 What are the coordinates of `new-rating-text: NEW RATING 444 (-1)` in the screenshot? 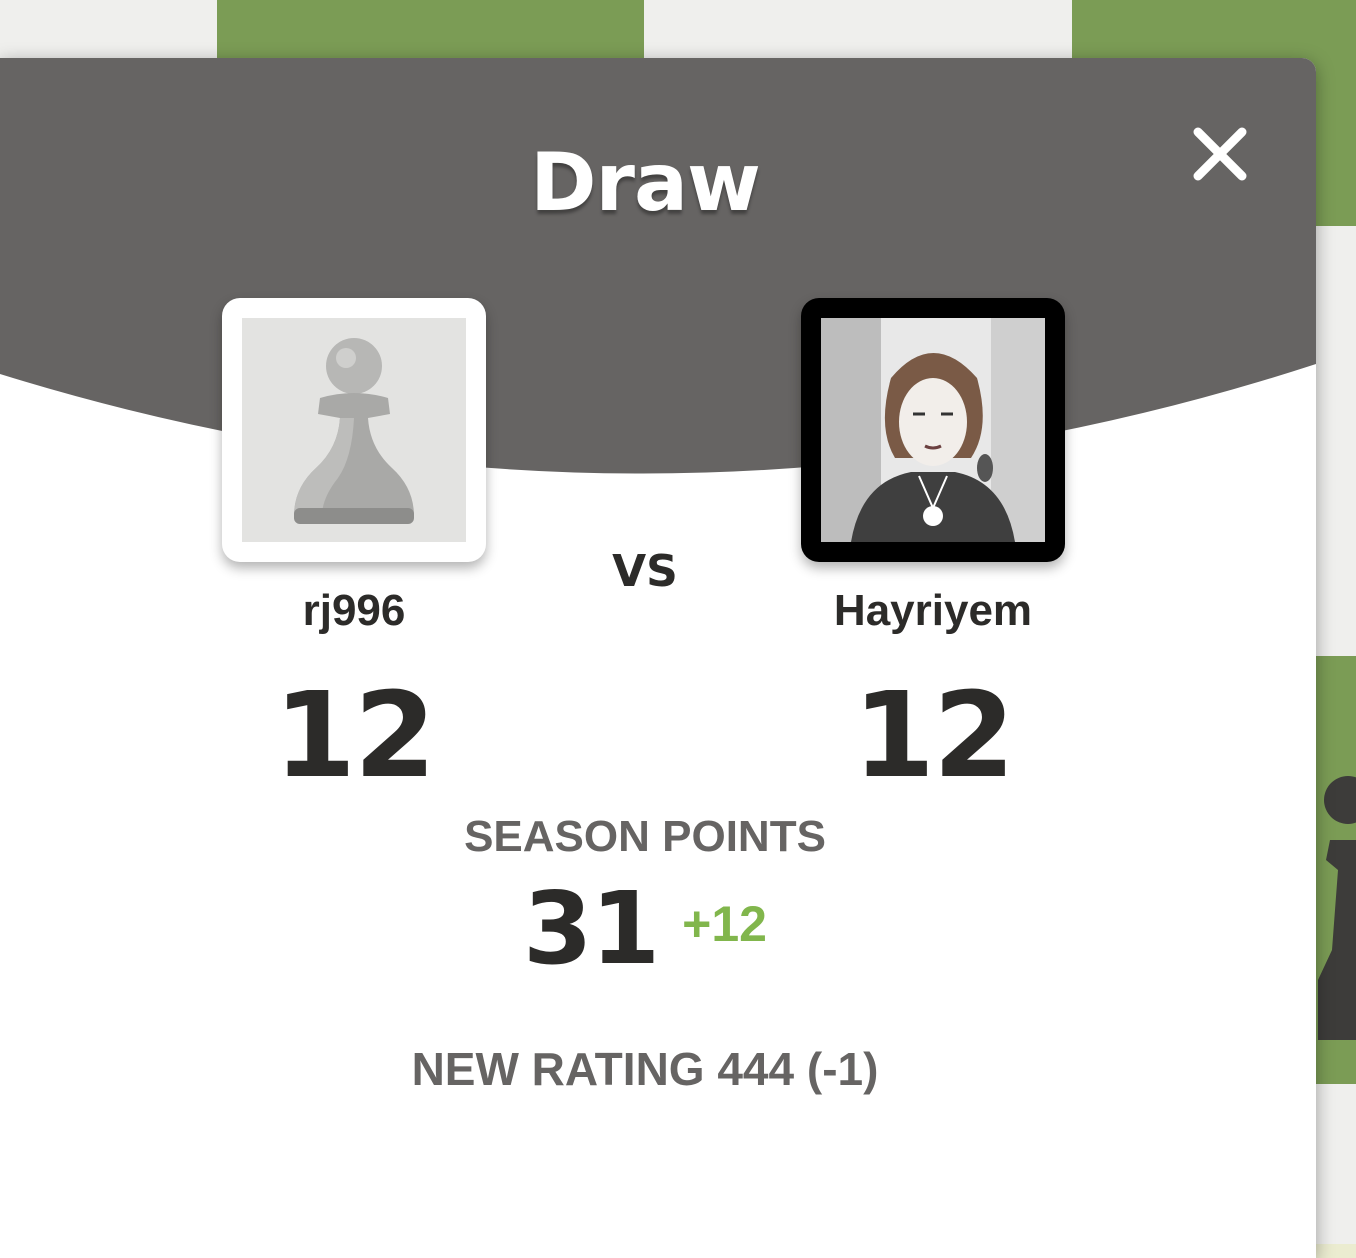 It's located at (645, 1069).